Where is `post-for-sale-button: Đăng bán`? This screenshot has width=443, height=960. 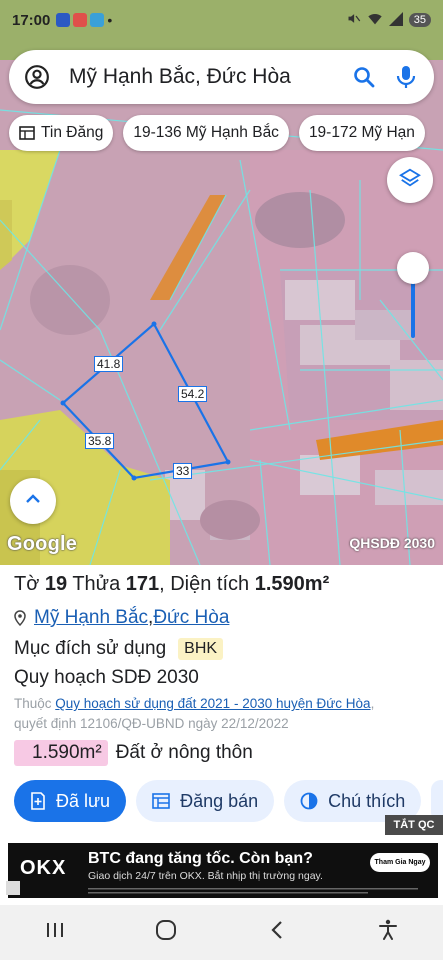 post-for-sale-button: Đăng bán is located at coordinates (205, 801).